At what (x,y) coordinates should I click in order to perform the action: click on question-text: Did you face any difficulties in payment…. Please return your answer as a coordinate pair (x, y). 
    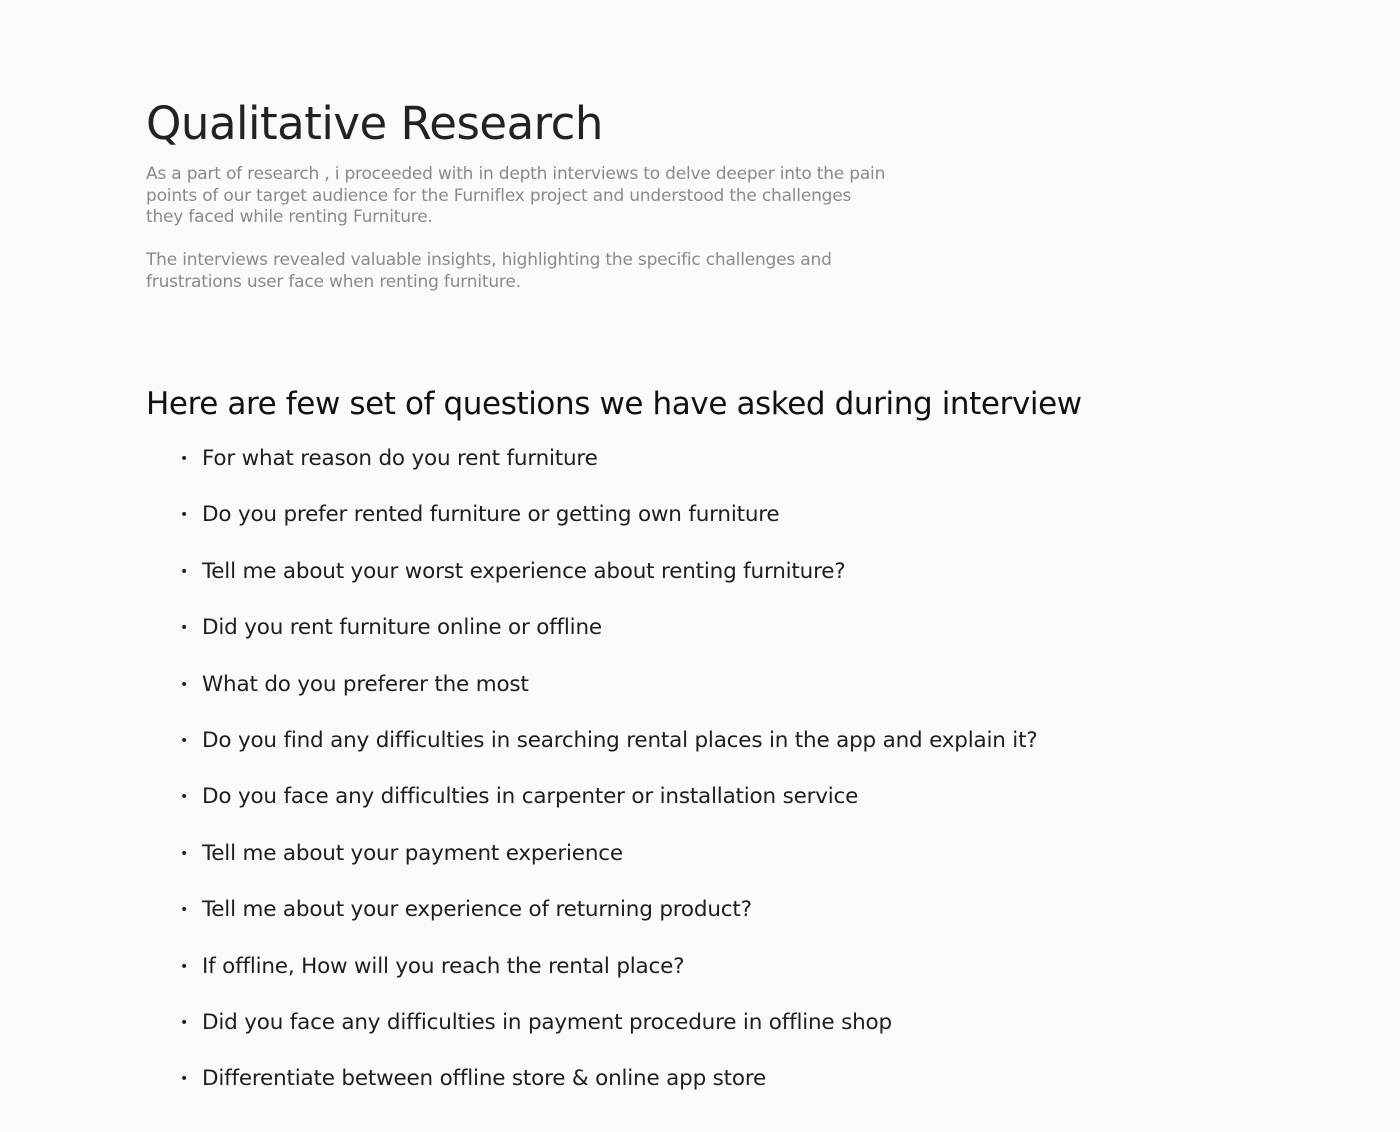
    Looking at the image, I should click on (547, 1022).